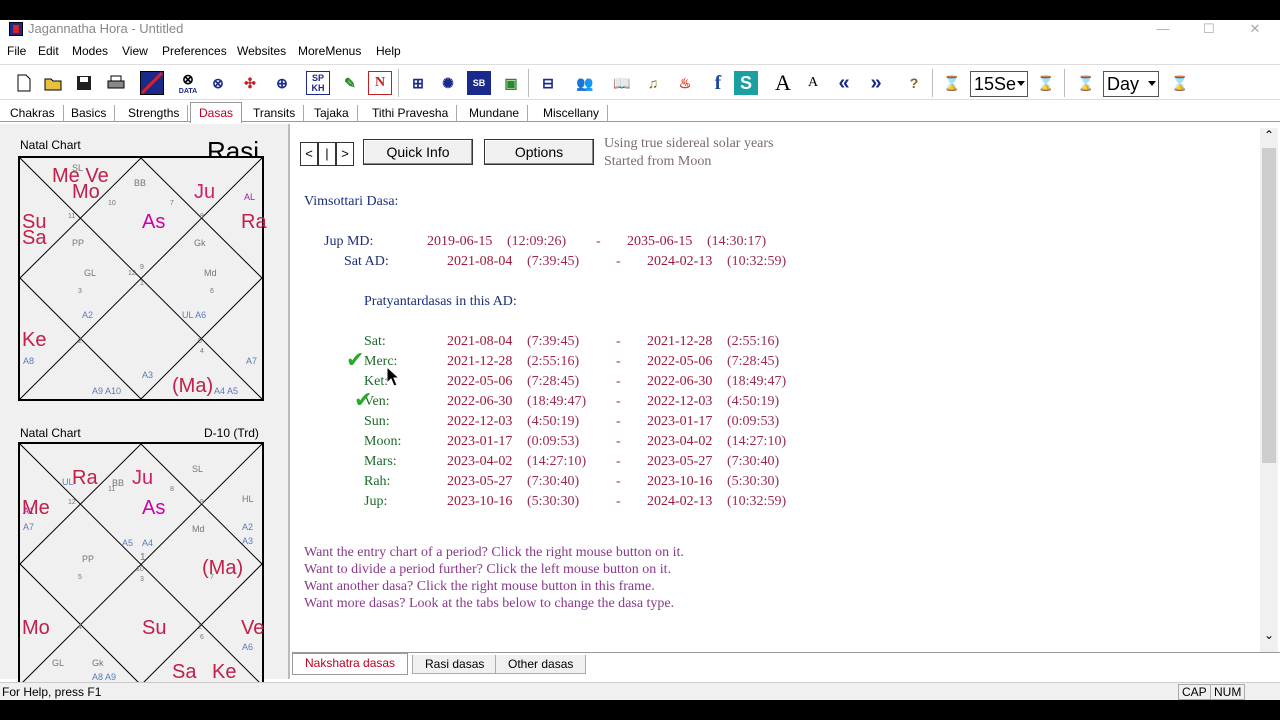 Image resolution: width=1280 pixels, height=720 pixels. I want to click on fire-icon: ♨, so click(685, 83).